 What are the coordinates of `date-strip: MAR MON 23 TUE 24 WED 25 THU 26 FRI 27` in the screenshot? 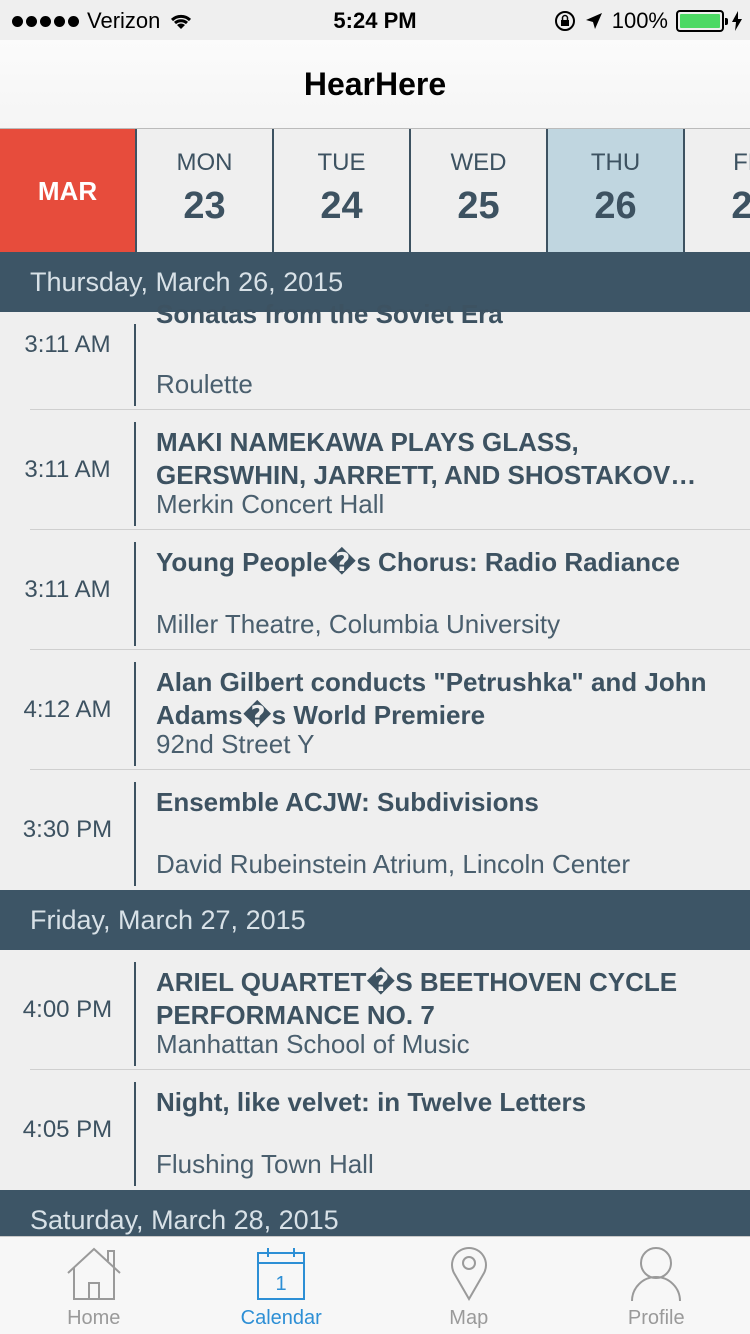 It's located at (375, 190).